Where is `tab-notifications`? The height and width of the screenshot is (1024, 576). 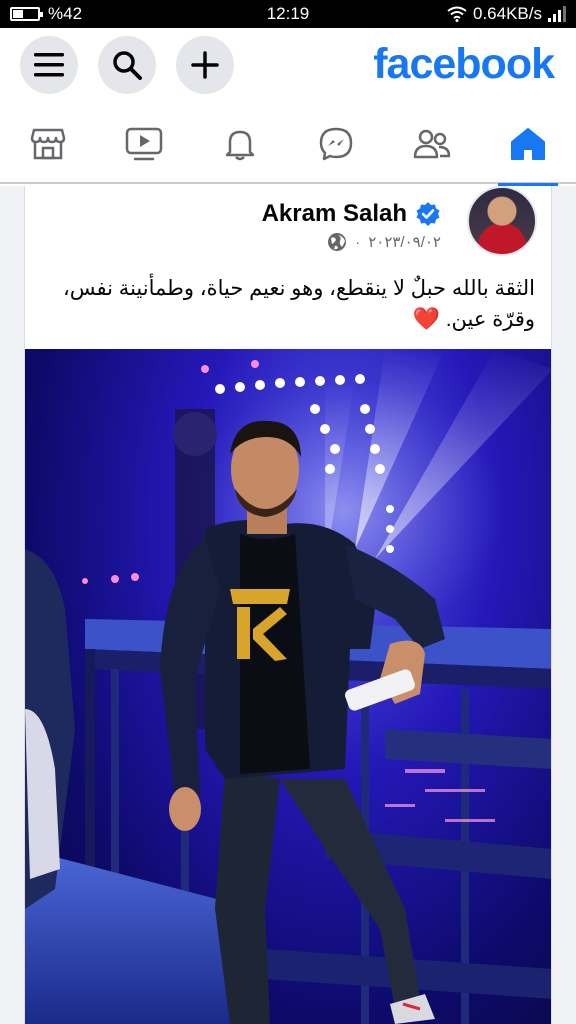 tab-notifications is located at coordinates (240, 144).